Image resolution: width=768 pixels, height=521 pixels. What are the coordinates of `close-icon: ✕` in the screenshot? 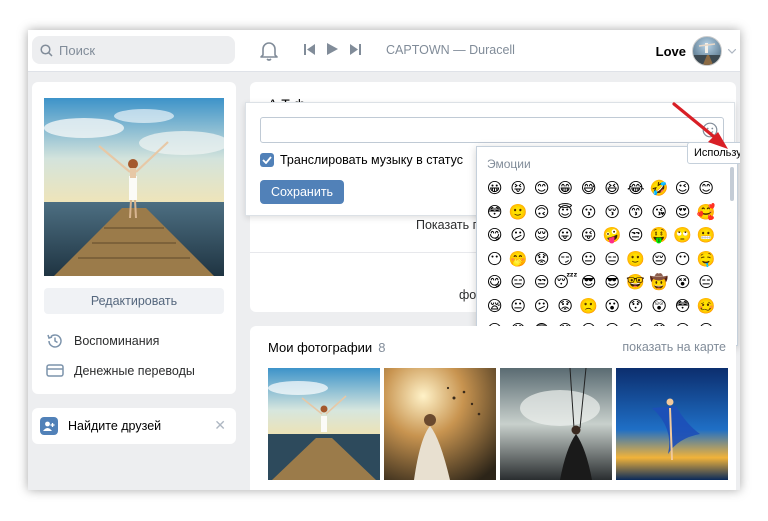 It's located at (220, 425).